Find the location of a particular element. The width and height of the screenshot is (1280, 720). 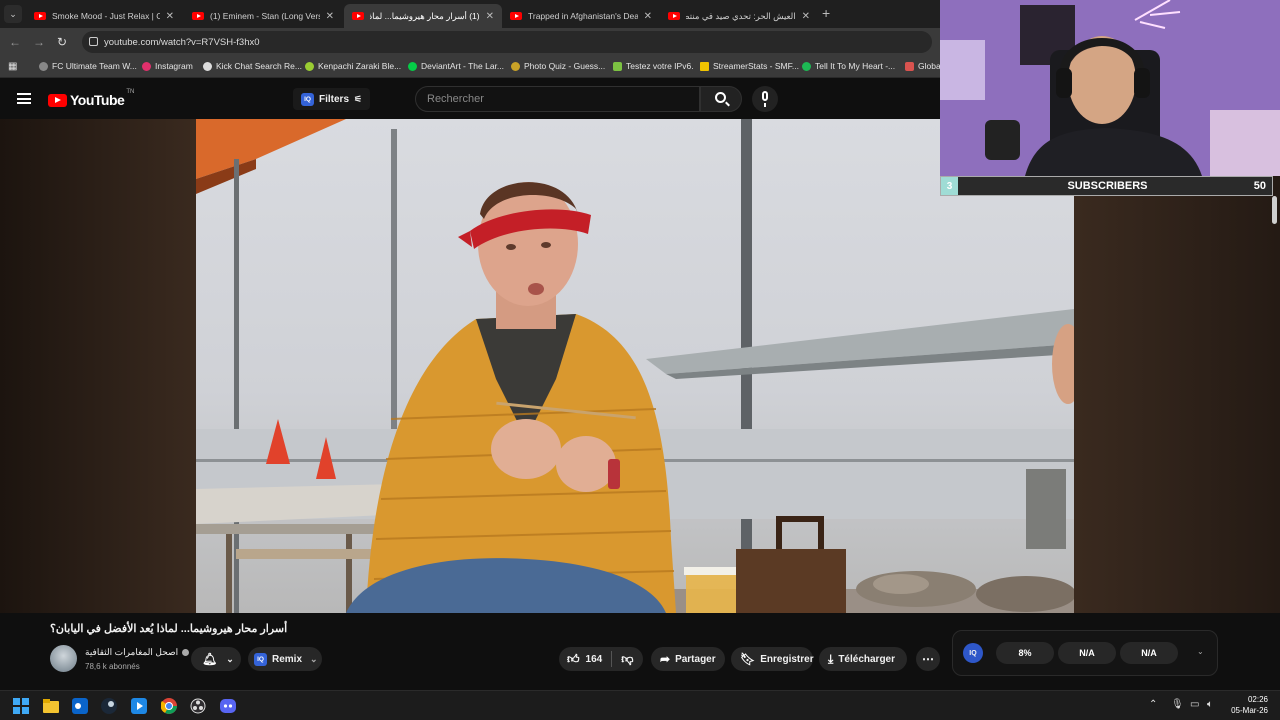

obs-studio-icon is located at coordinates (198, 706).